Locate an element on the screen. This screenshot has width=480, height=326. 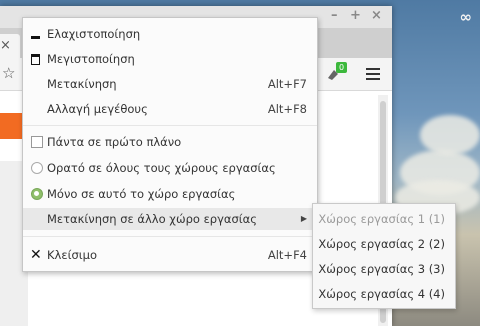
maximize-window-button: + is located at coordinates (355, 15).